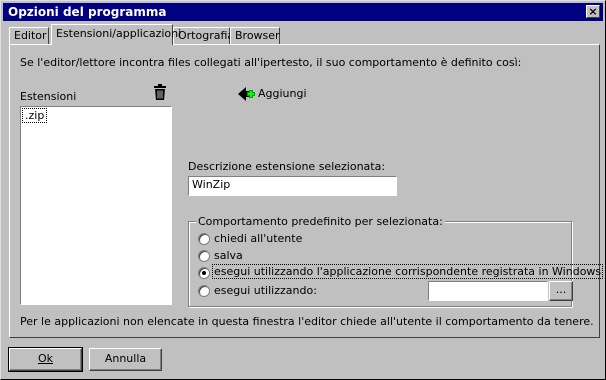  Describe the element at coordinates (48, 96) in the screenshot. I see `extensions-label: Estensioni` at that location.